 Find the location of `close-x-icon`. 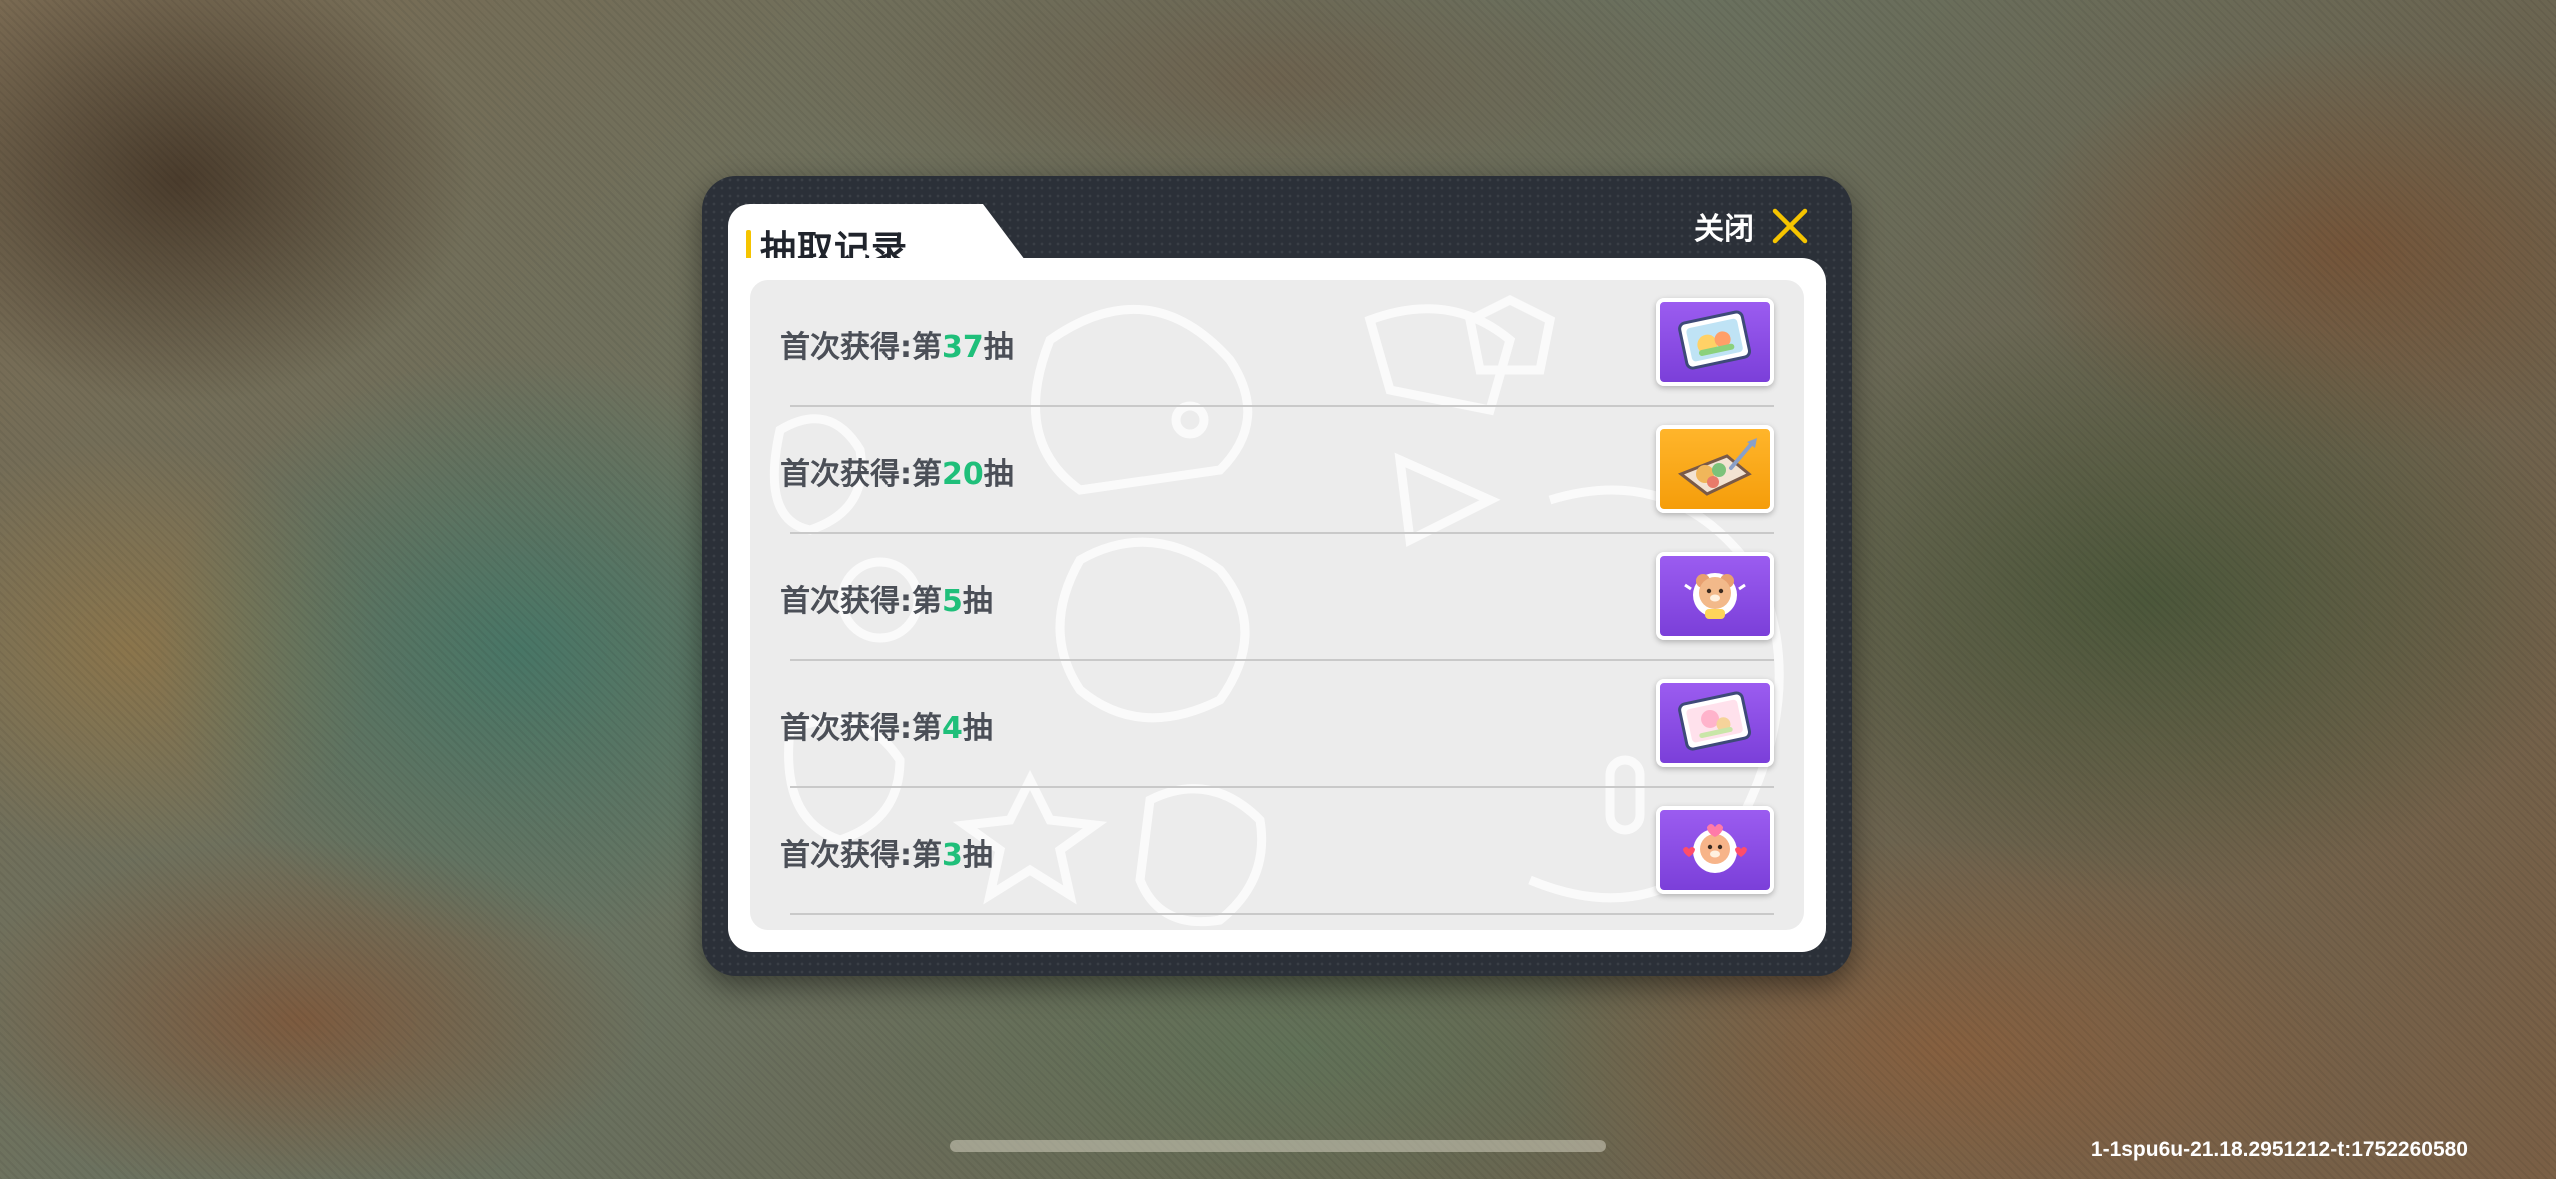

close-x-icon is located at coordinates (1790, 226).